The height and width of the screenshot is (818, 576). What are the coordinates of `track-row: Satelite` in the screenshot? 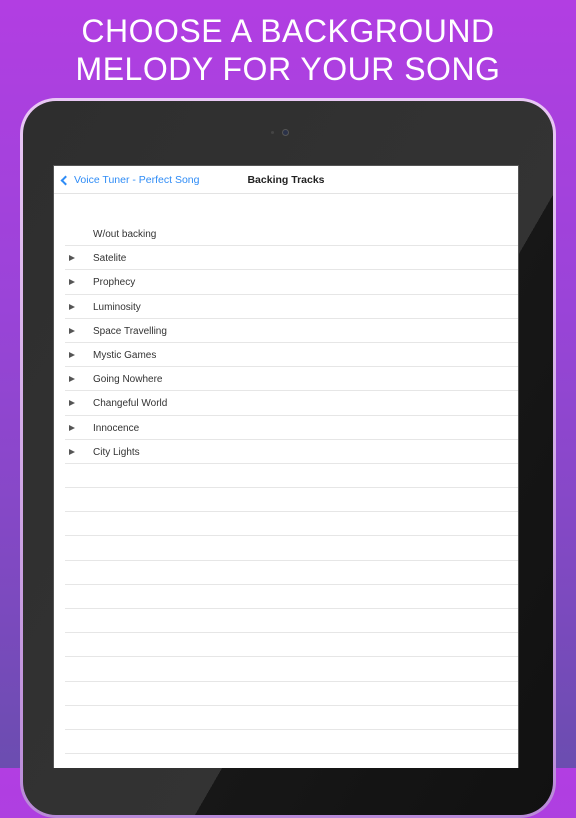 It's located at (291, 258).